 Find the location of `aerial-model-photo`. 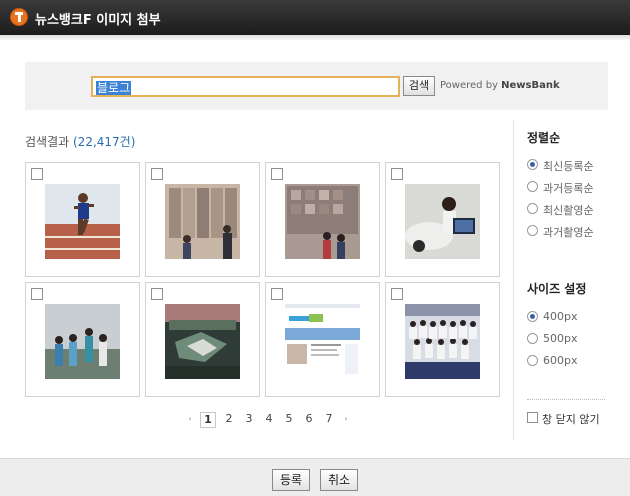

aerial-model-photo is located at coordinates (202, 341).